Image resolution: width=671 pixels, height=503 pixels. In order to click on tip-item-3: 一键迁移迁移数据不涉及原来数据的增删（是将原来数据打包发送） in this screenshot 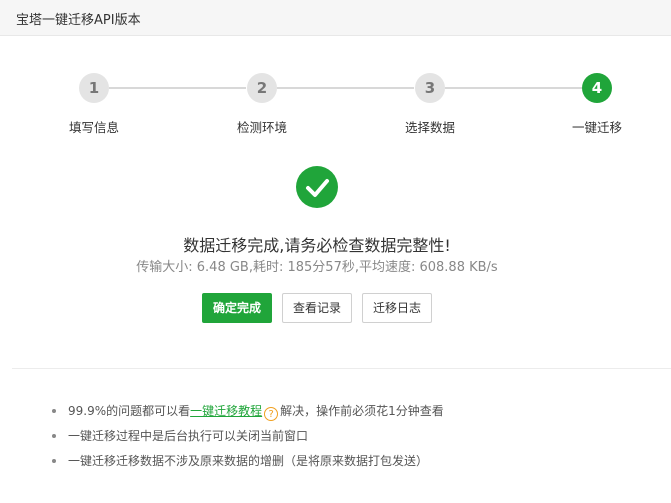, I will do `click(357, 464)`.